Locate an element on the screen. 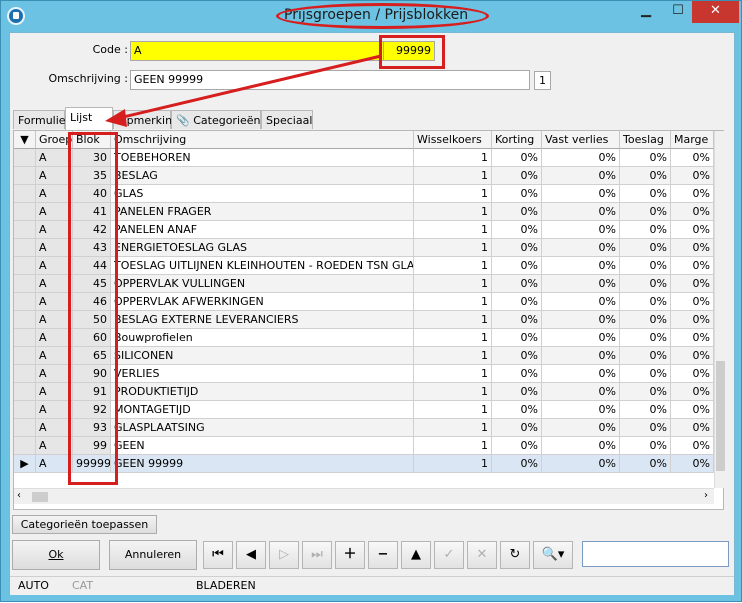 This screenshot has width=742, height=603. cell-omschrijving: SILICONEN is located at coordinates (262, 356).